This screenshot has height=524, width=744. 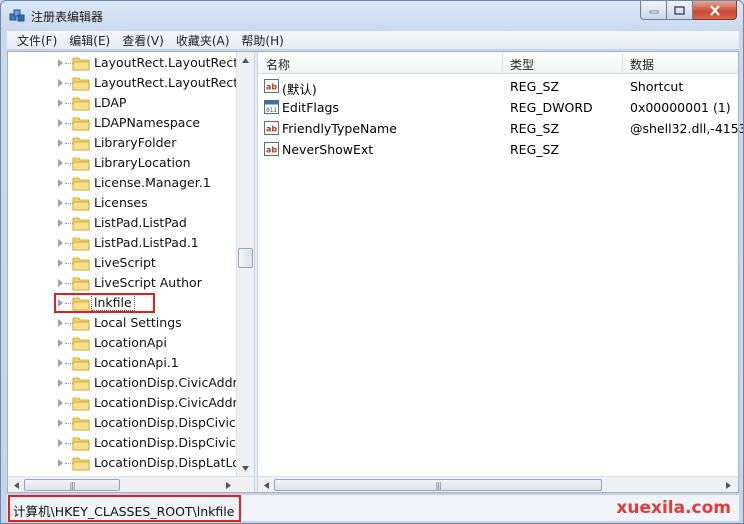 I want to click on menu-help: 帮助(H), so click(x=262, y=40).